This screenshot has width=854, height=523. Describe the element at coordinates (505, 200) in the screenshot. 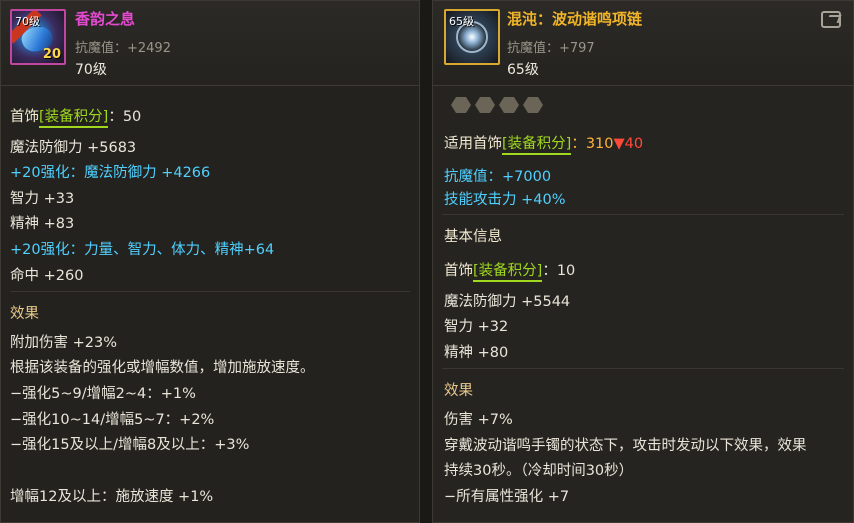

I see `bonus-stat-line: 技能攻击力 +40%` at that location.